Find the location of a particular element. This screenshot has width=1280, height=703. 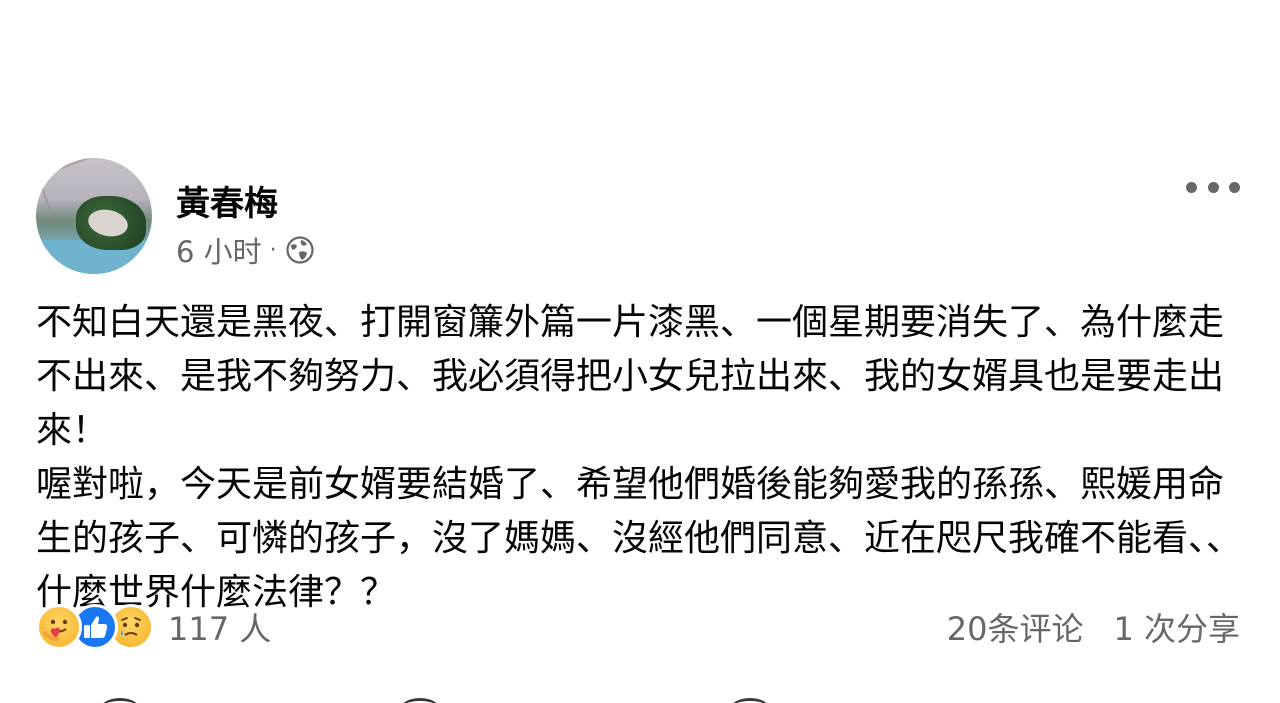

post-footer: 117 人 20条评论 1 次分享 is located at coordinates (641, 627).